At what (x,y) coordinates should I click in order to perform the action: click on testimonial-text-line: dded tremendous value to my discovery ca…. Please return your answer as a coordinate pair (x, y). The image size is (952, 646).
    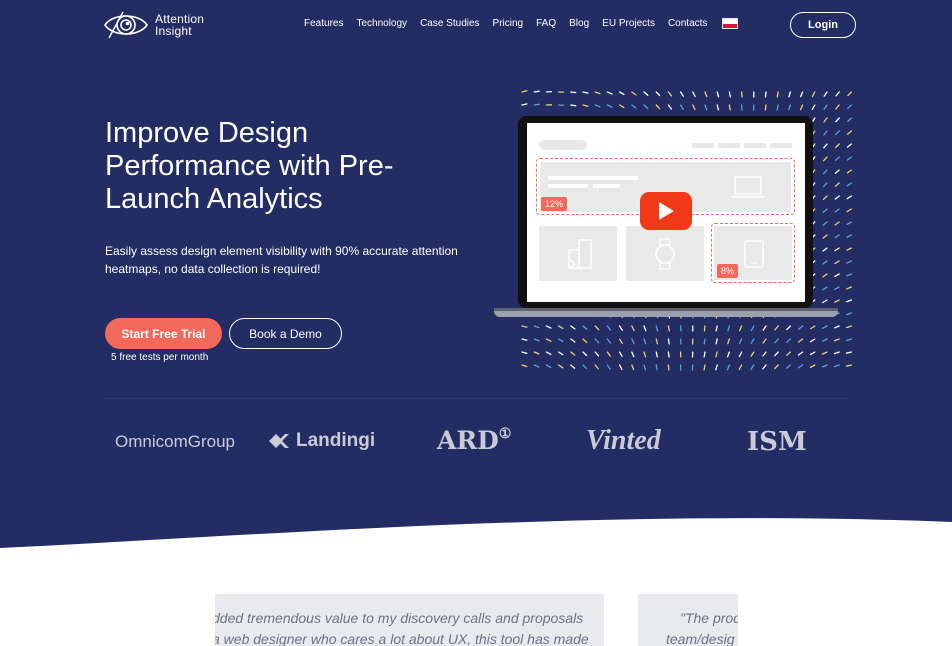
    Looking at the image, I should click on (399, 618).